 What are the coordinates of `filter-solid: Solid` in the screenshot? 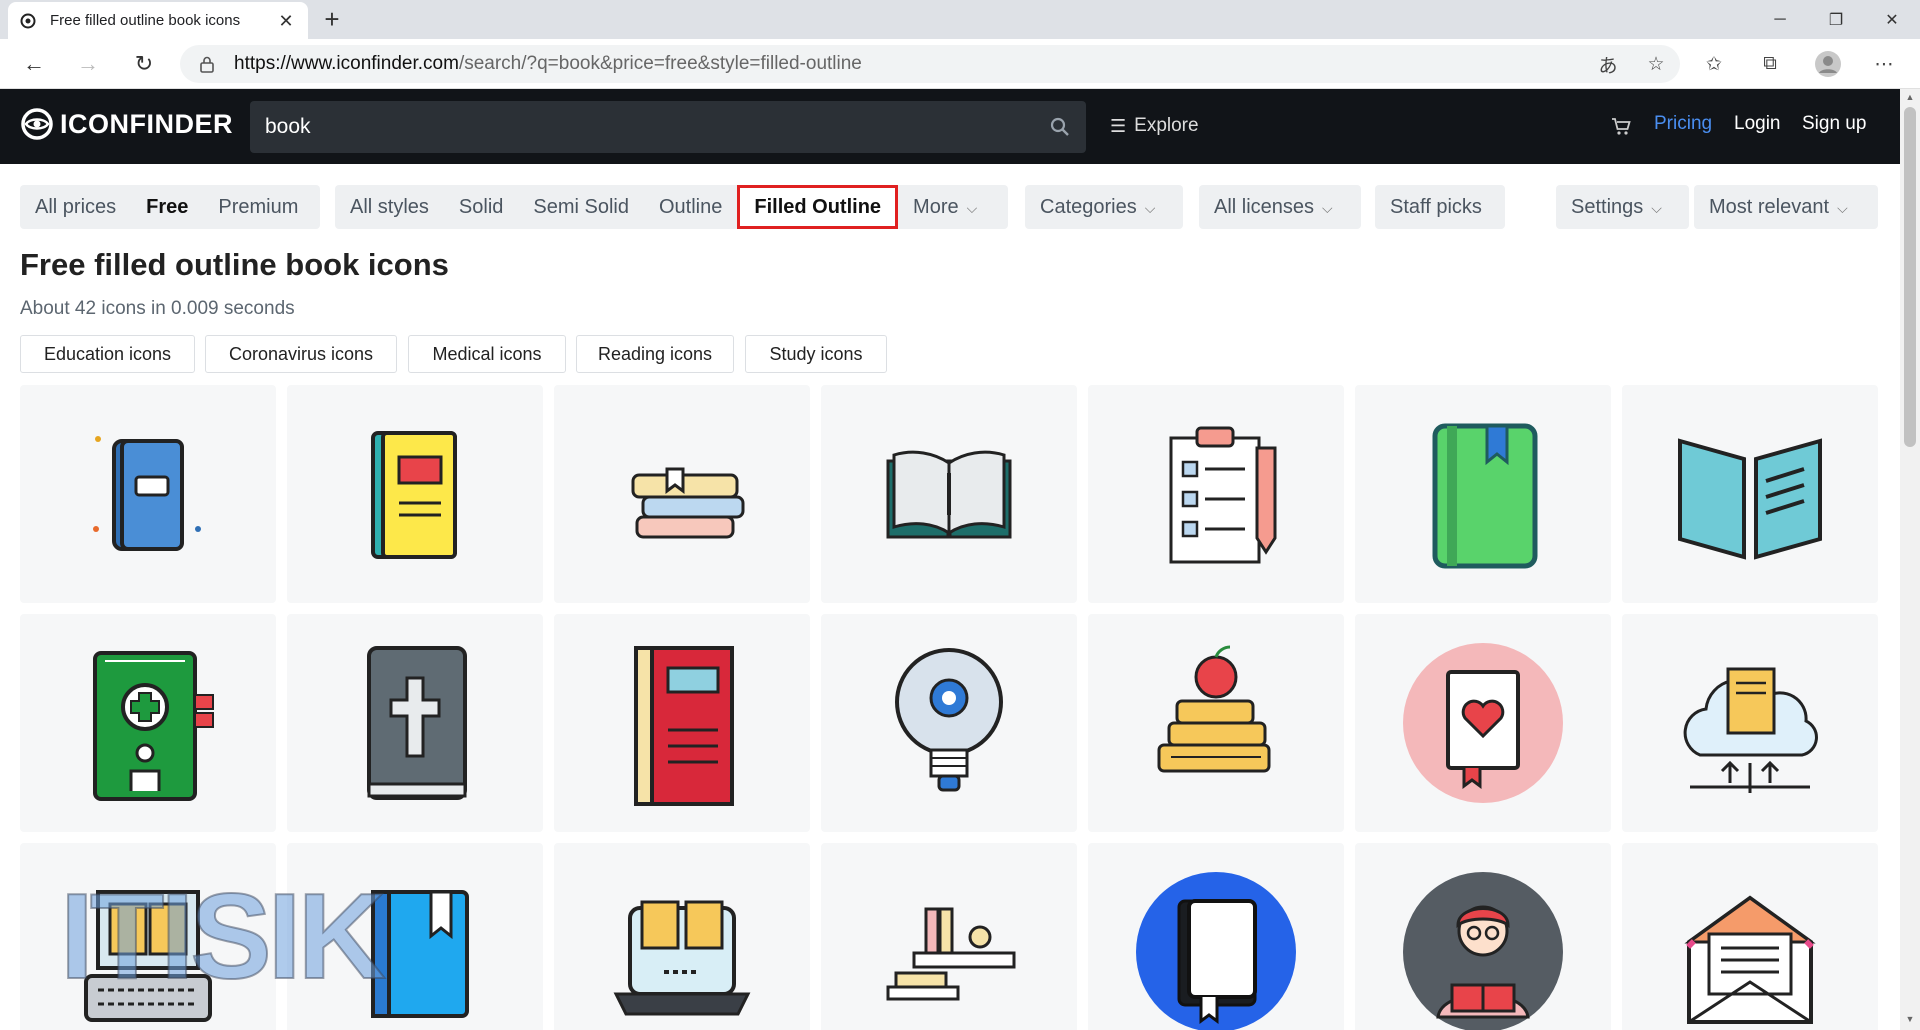 It's located at (481, 207).